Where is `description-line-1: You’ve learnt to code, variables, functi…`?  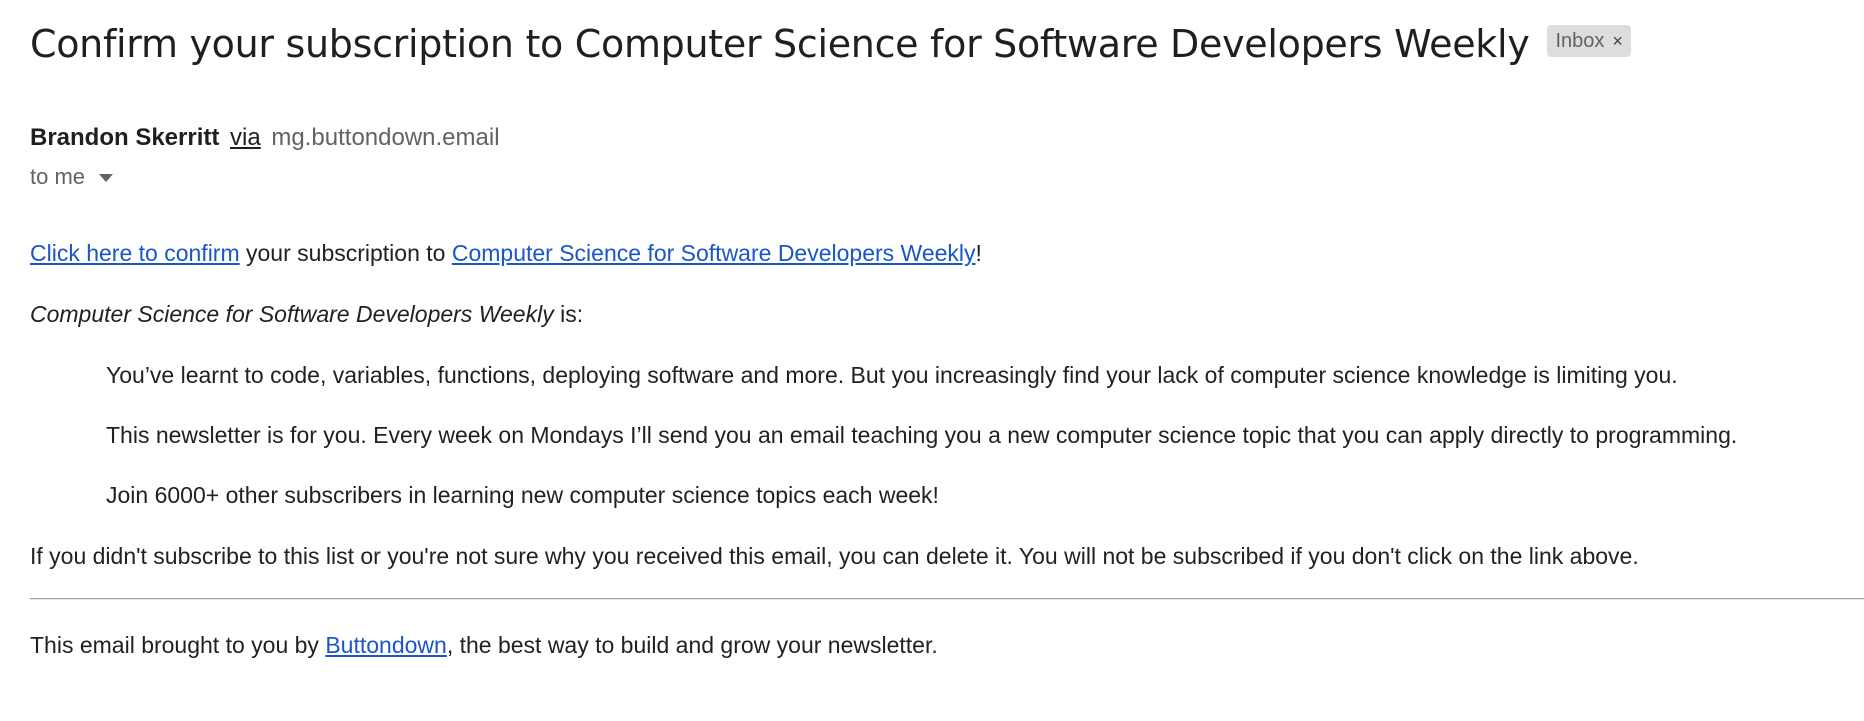
description-line-1: You’ve learnt to code, variables, functi… is located at coordinates (892, 375).